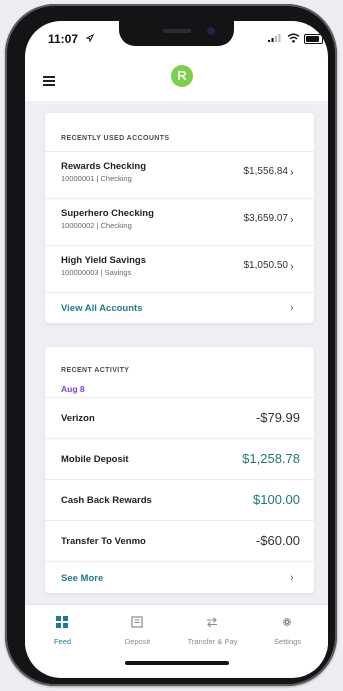  I want to click on transfer-icon, so click(212, 622).